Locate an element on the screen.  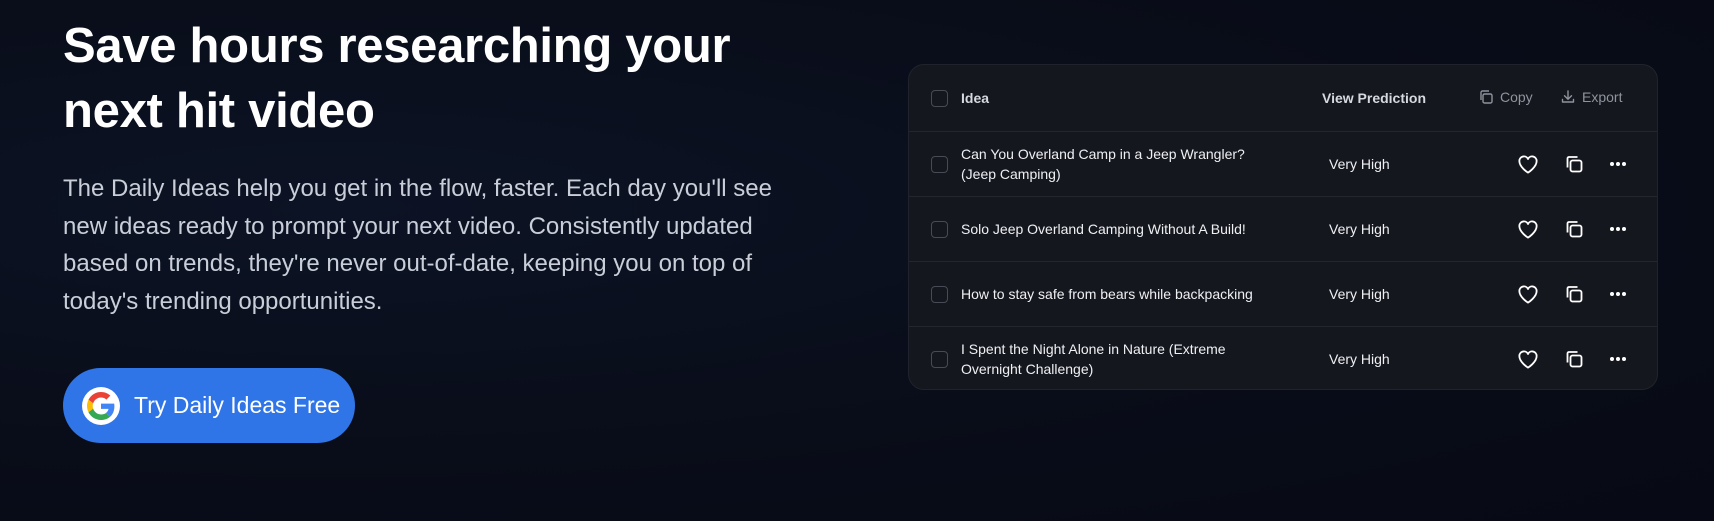
copy-label: Copy is located at coordinates (1516, 97).